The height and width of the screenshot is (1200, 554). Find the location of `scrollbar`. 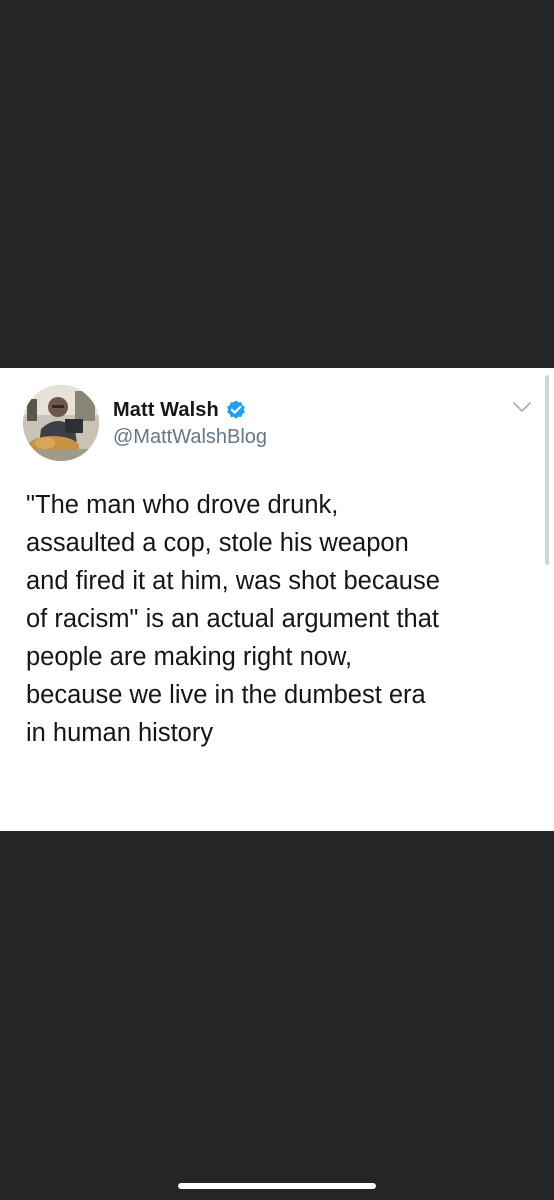

scrollbar is located at coordinates (547, 470).